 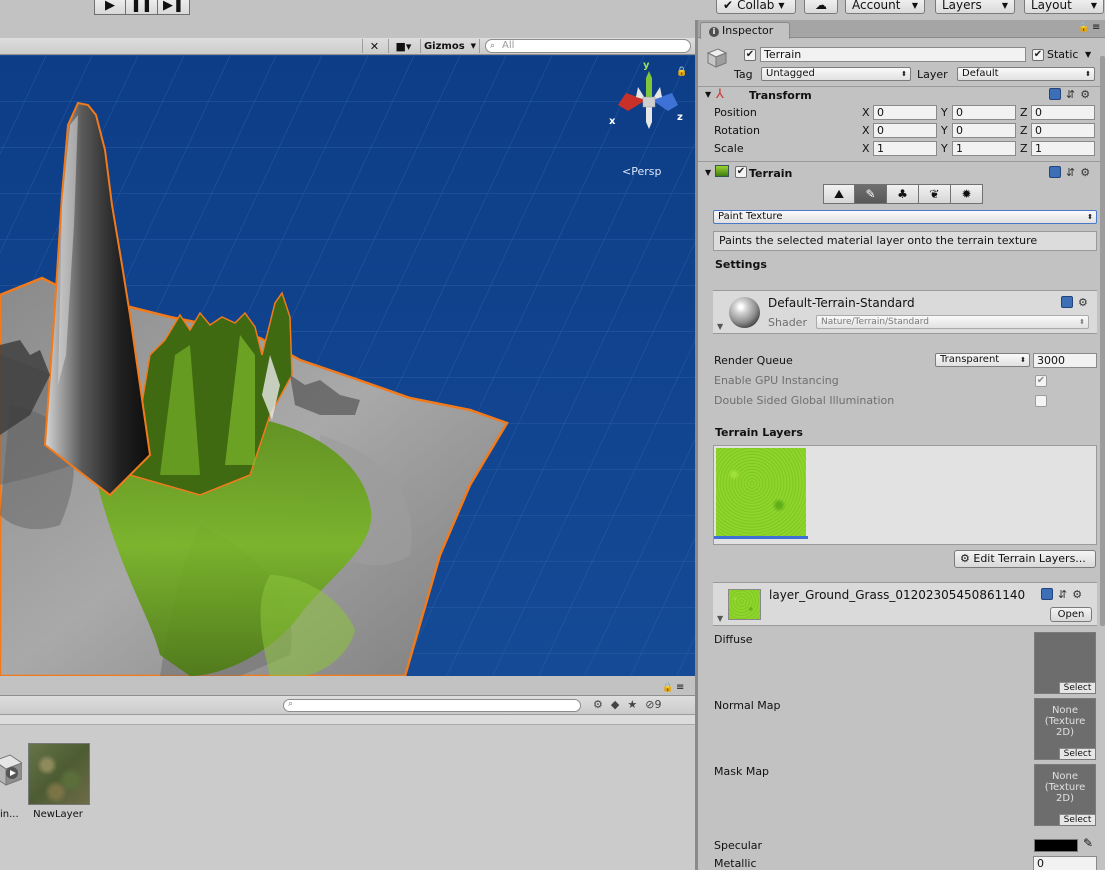 What do you see at coordinates (984, 112) in the screenshot?
I see `position-y-field: 0` at bounding box center [984, 112].